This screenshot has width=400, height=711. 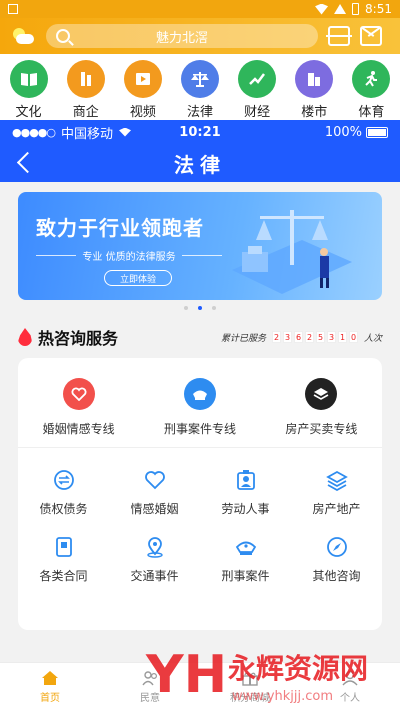 What do you see at coordinates (245, 492) in the screenshot?
I see `service-labor: 劳动人事` at bounding box center [245, 492].